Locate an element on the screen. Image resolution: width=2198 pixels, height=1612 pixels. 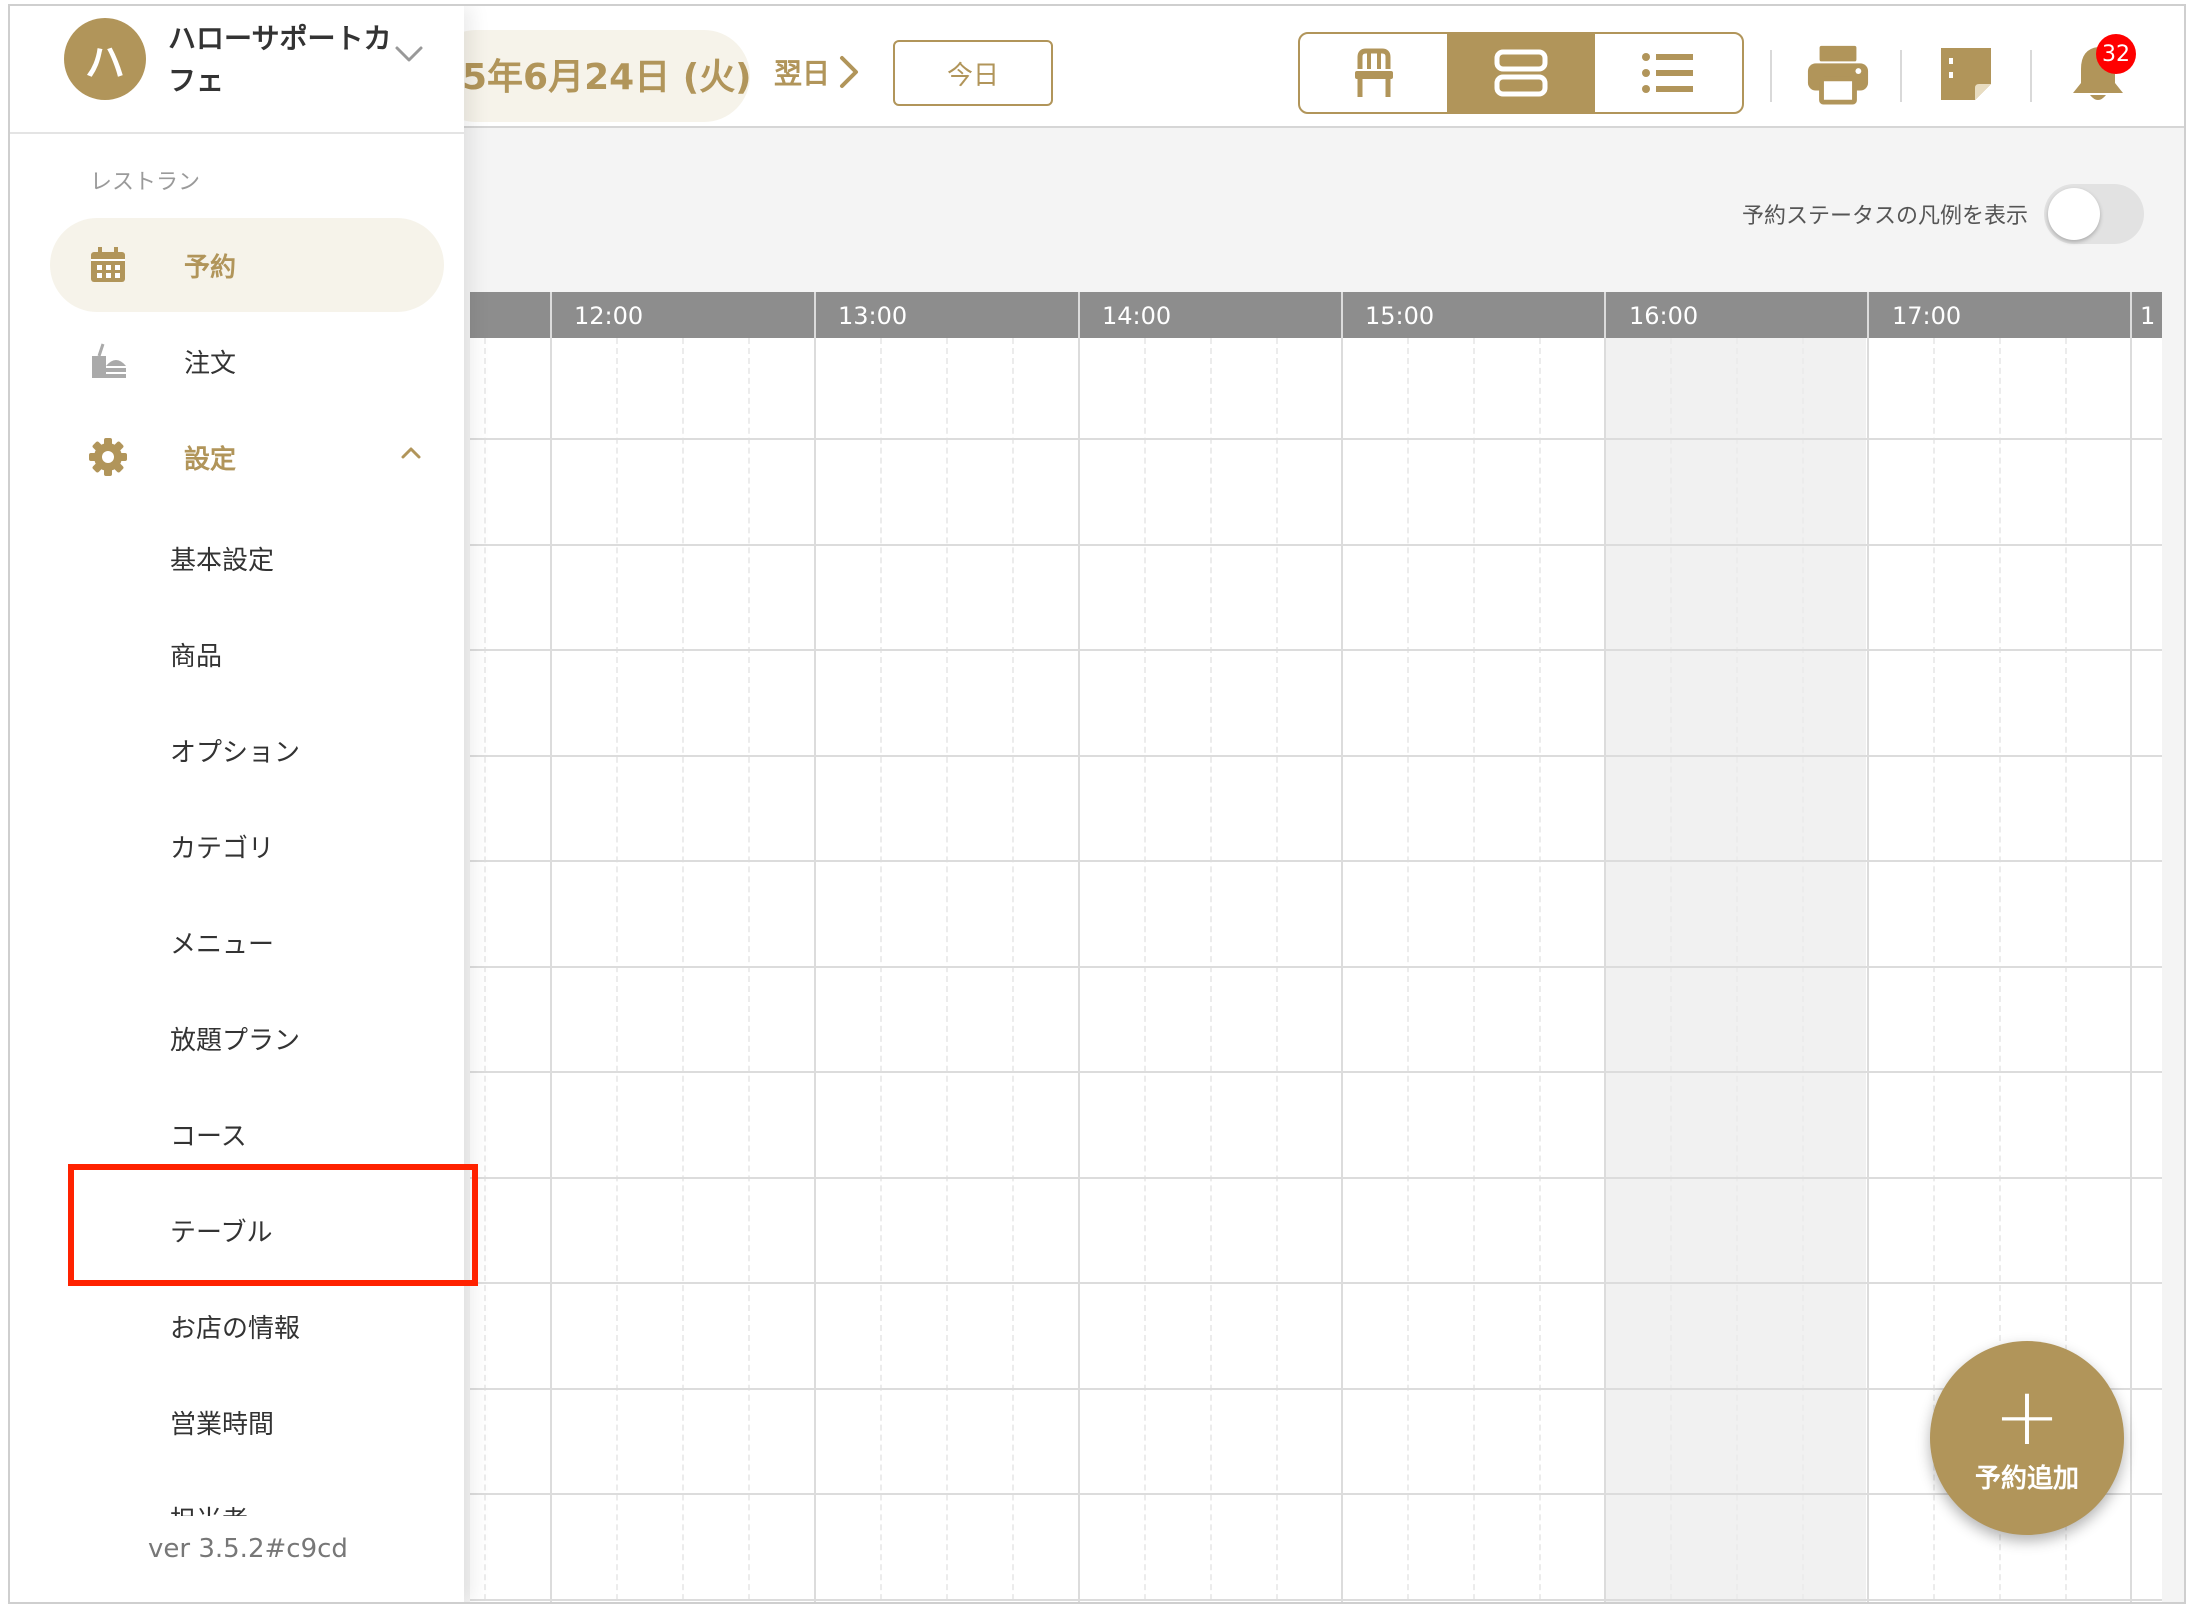
legend-toggle-label: 予約ステータスの凡例を表示 is located at coordinates (1884, 216).